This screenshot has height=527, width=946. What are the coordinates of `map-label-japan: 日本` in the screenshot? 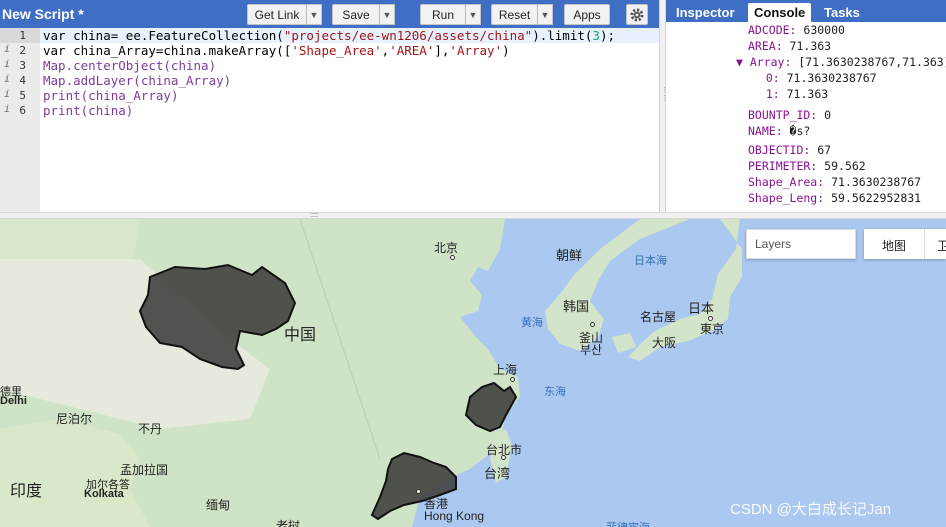 It's located at (701, 308).